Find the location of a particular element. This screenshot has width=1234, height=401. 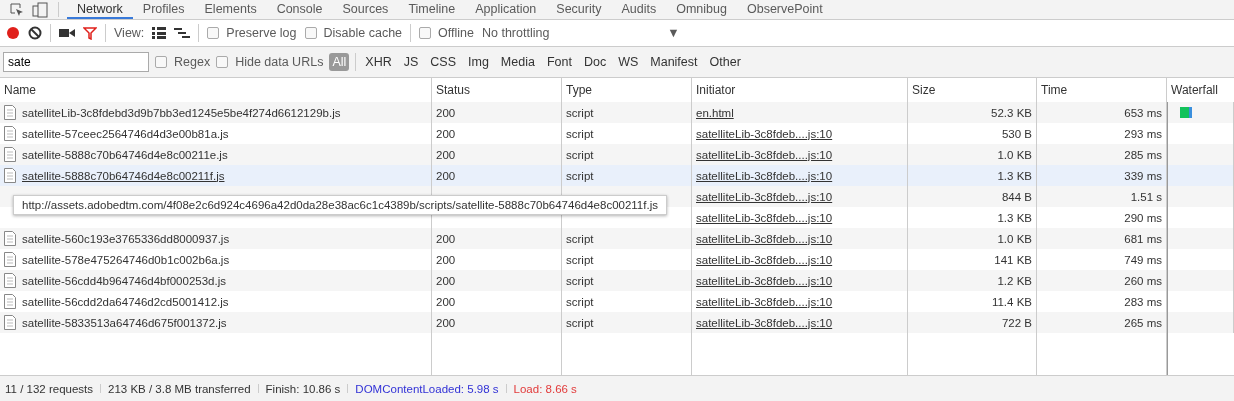

time-value: 653 ms is located at coordinates (1143, 112).